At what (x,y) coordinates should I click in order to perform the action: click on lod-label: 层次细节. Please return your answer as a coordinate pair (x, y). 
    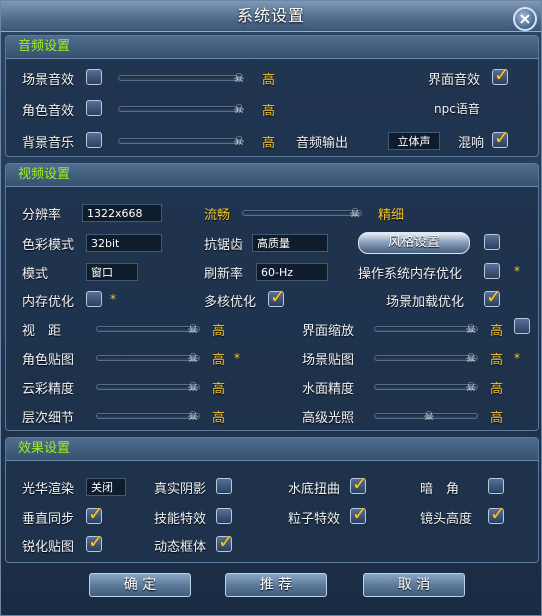
    Looking at the image, I should click on (48, 418).